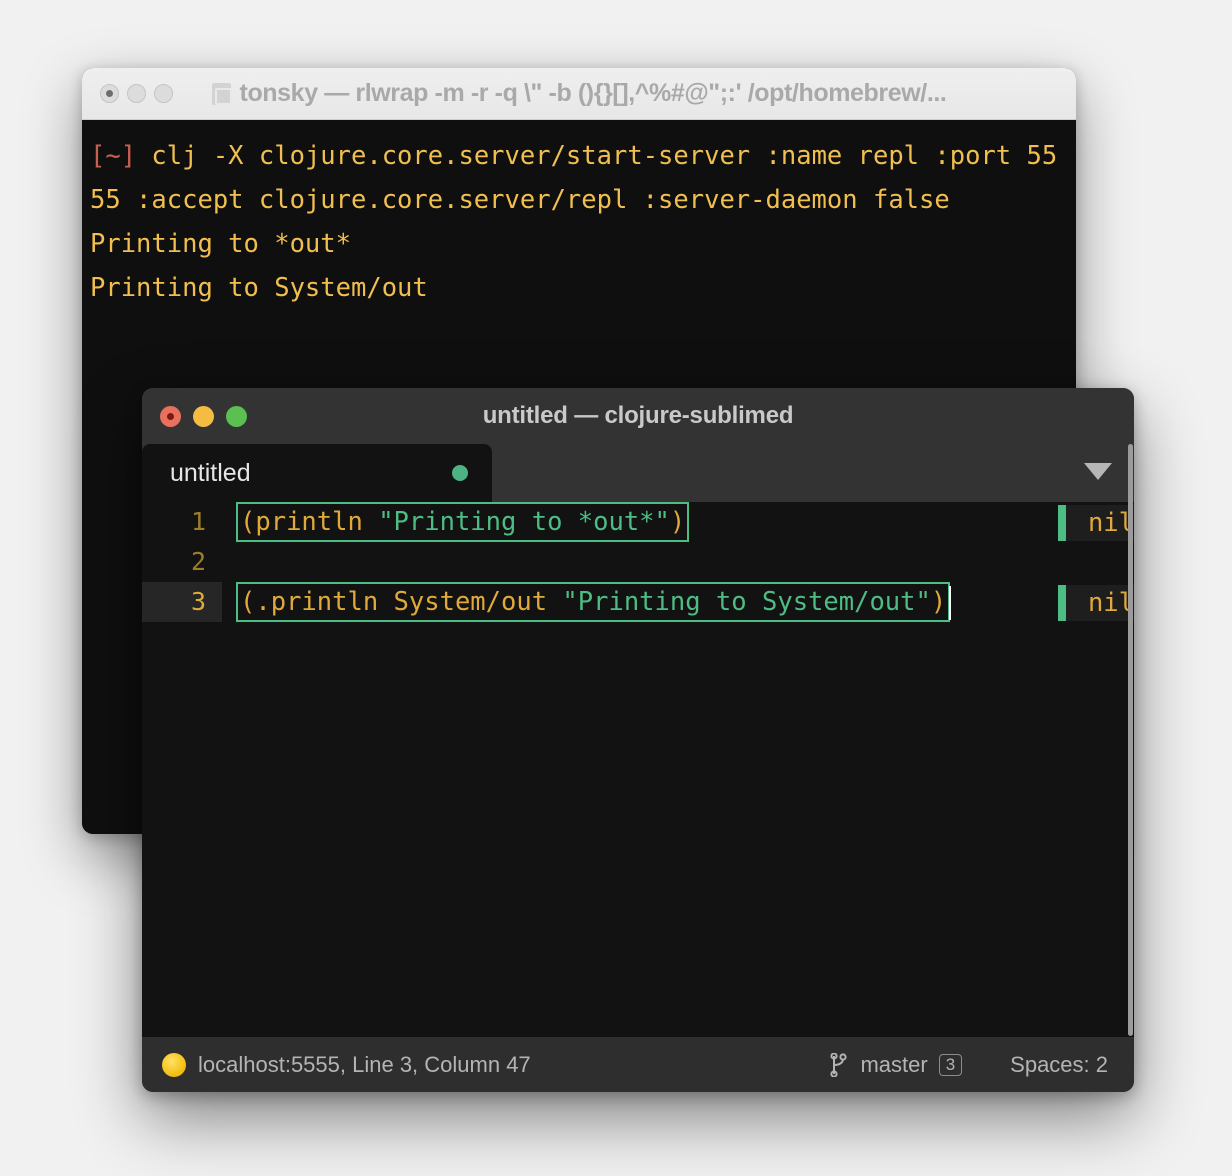 The height and width of the screenshot is (1176, 1232). I want to click on status-left-group: localhost:5555, Line 3, Column 47, so click(346, 1065).